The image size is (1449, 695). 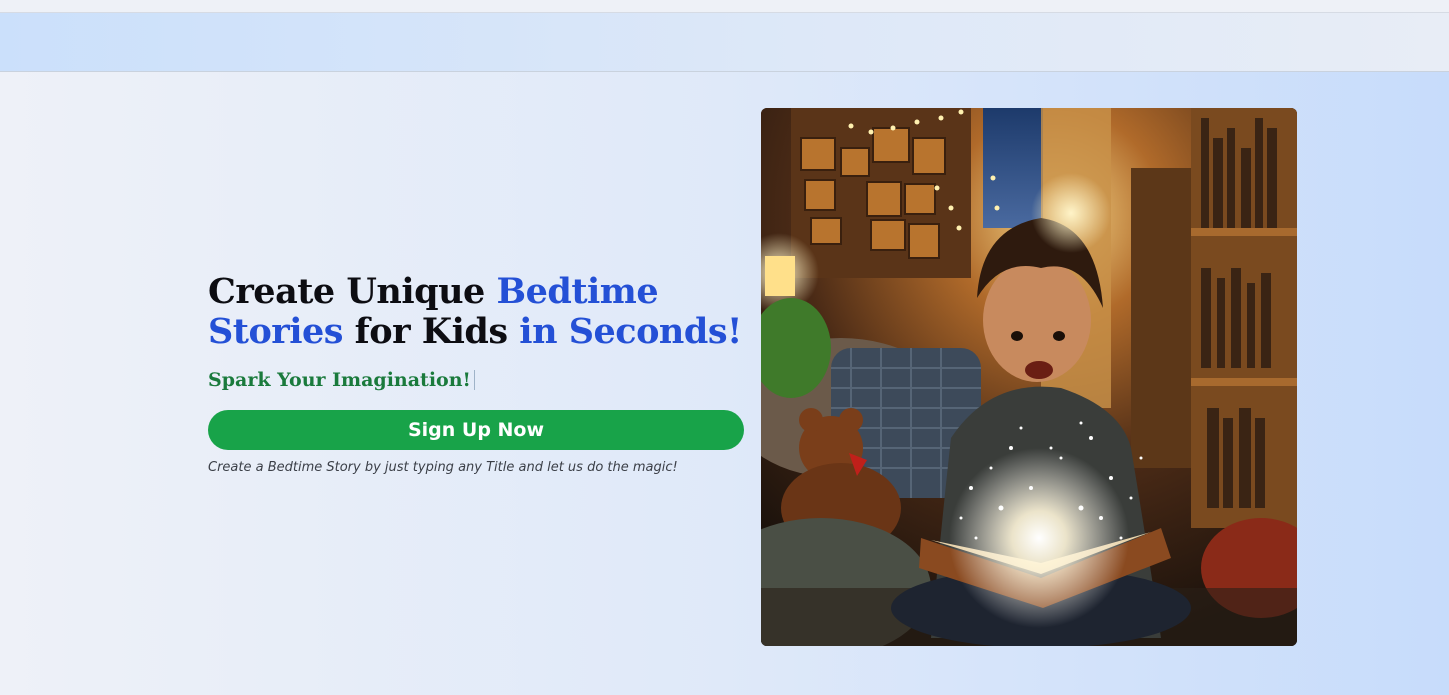 I want to click on navbar, so click(x=724, y=42).